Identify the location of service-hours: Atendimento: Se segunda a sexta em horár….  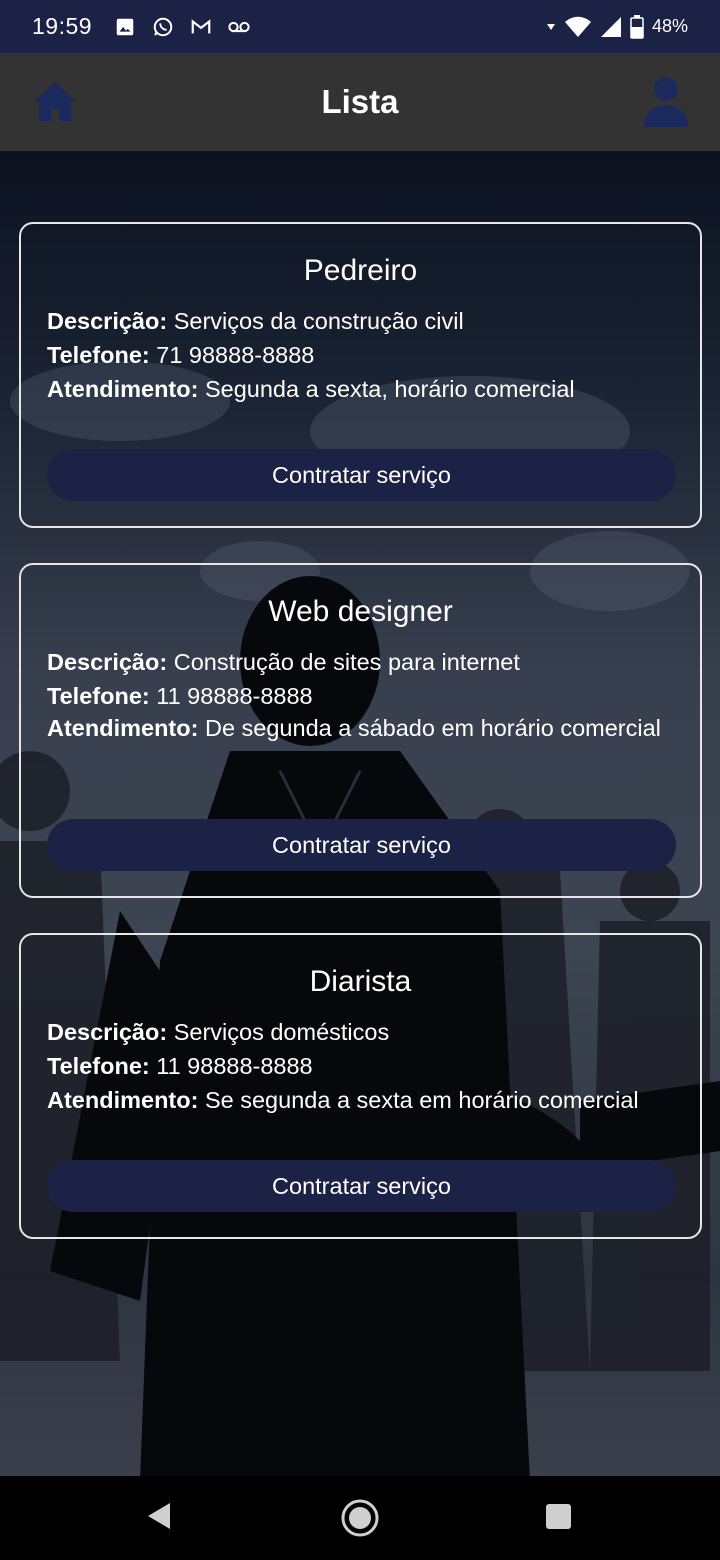
(360, 1100).